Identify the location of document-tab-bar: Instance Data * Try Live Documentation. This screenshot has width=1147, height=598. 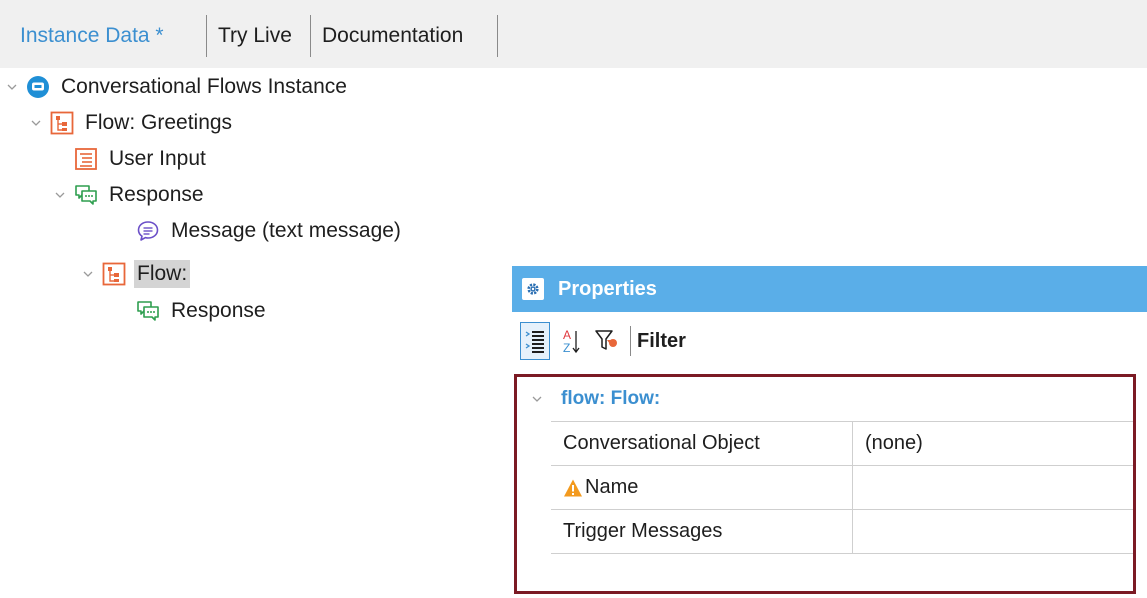
(573, 34).